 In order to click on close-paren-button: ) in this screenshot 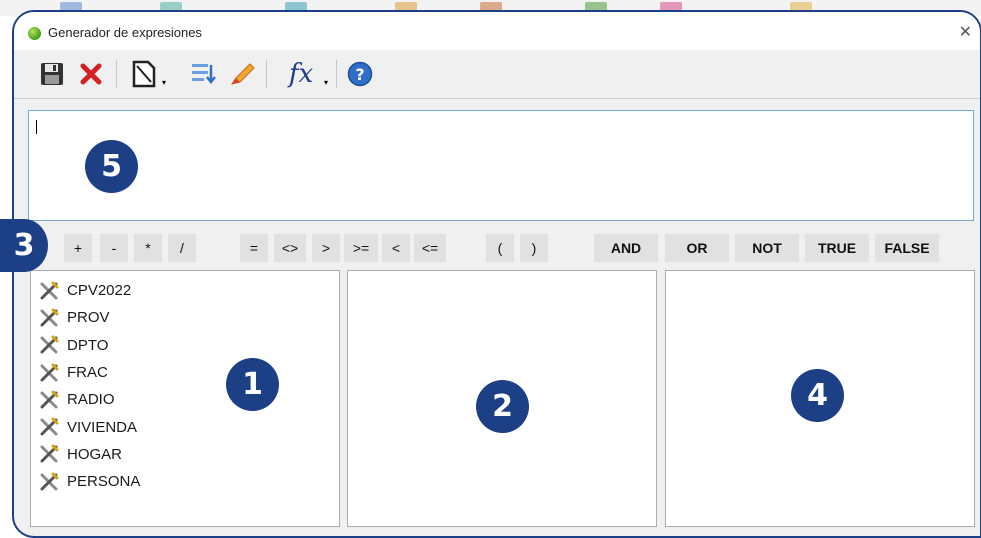, I will do `click(534, 248)`.